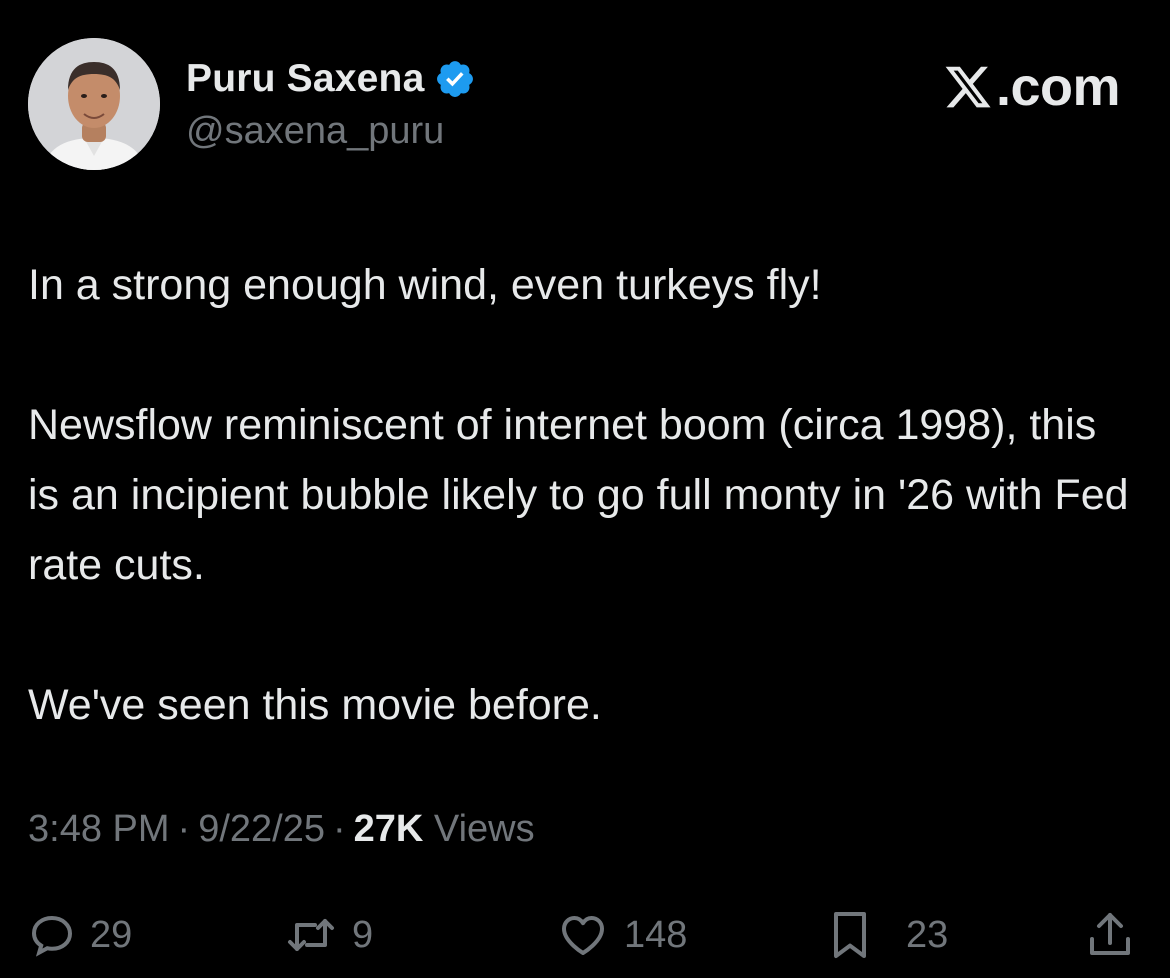 This screenshot has height=978, width=1170. What do you see at coordinates (927, 934) in the screenshot?
I see `bookmark-count: 23` at bounding box center [927, 934].